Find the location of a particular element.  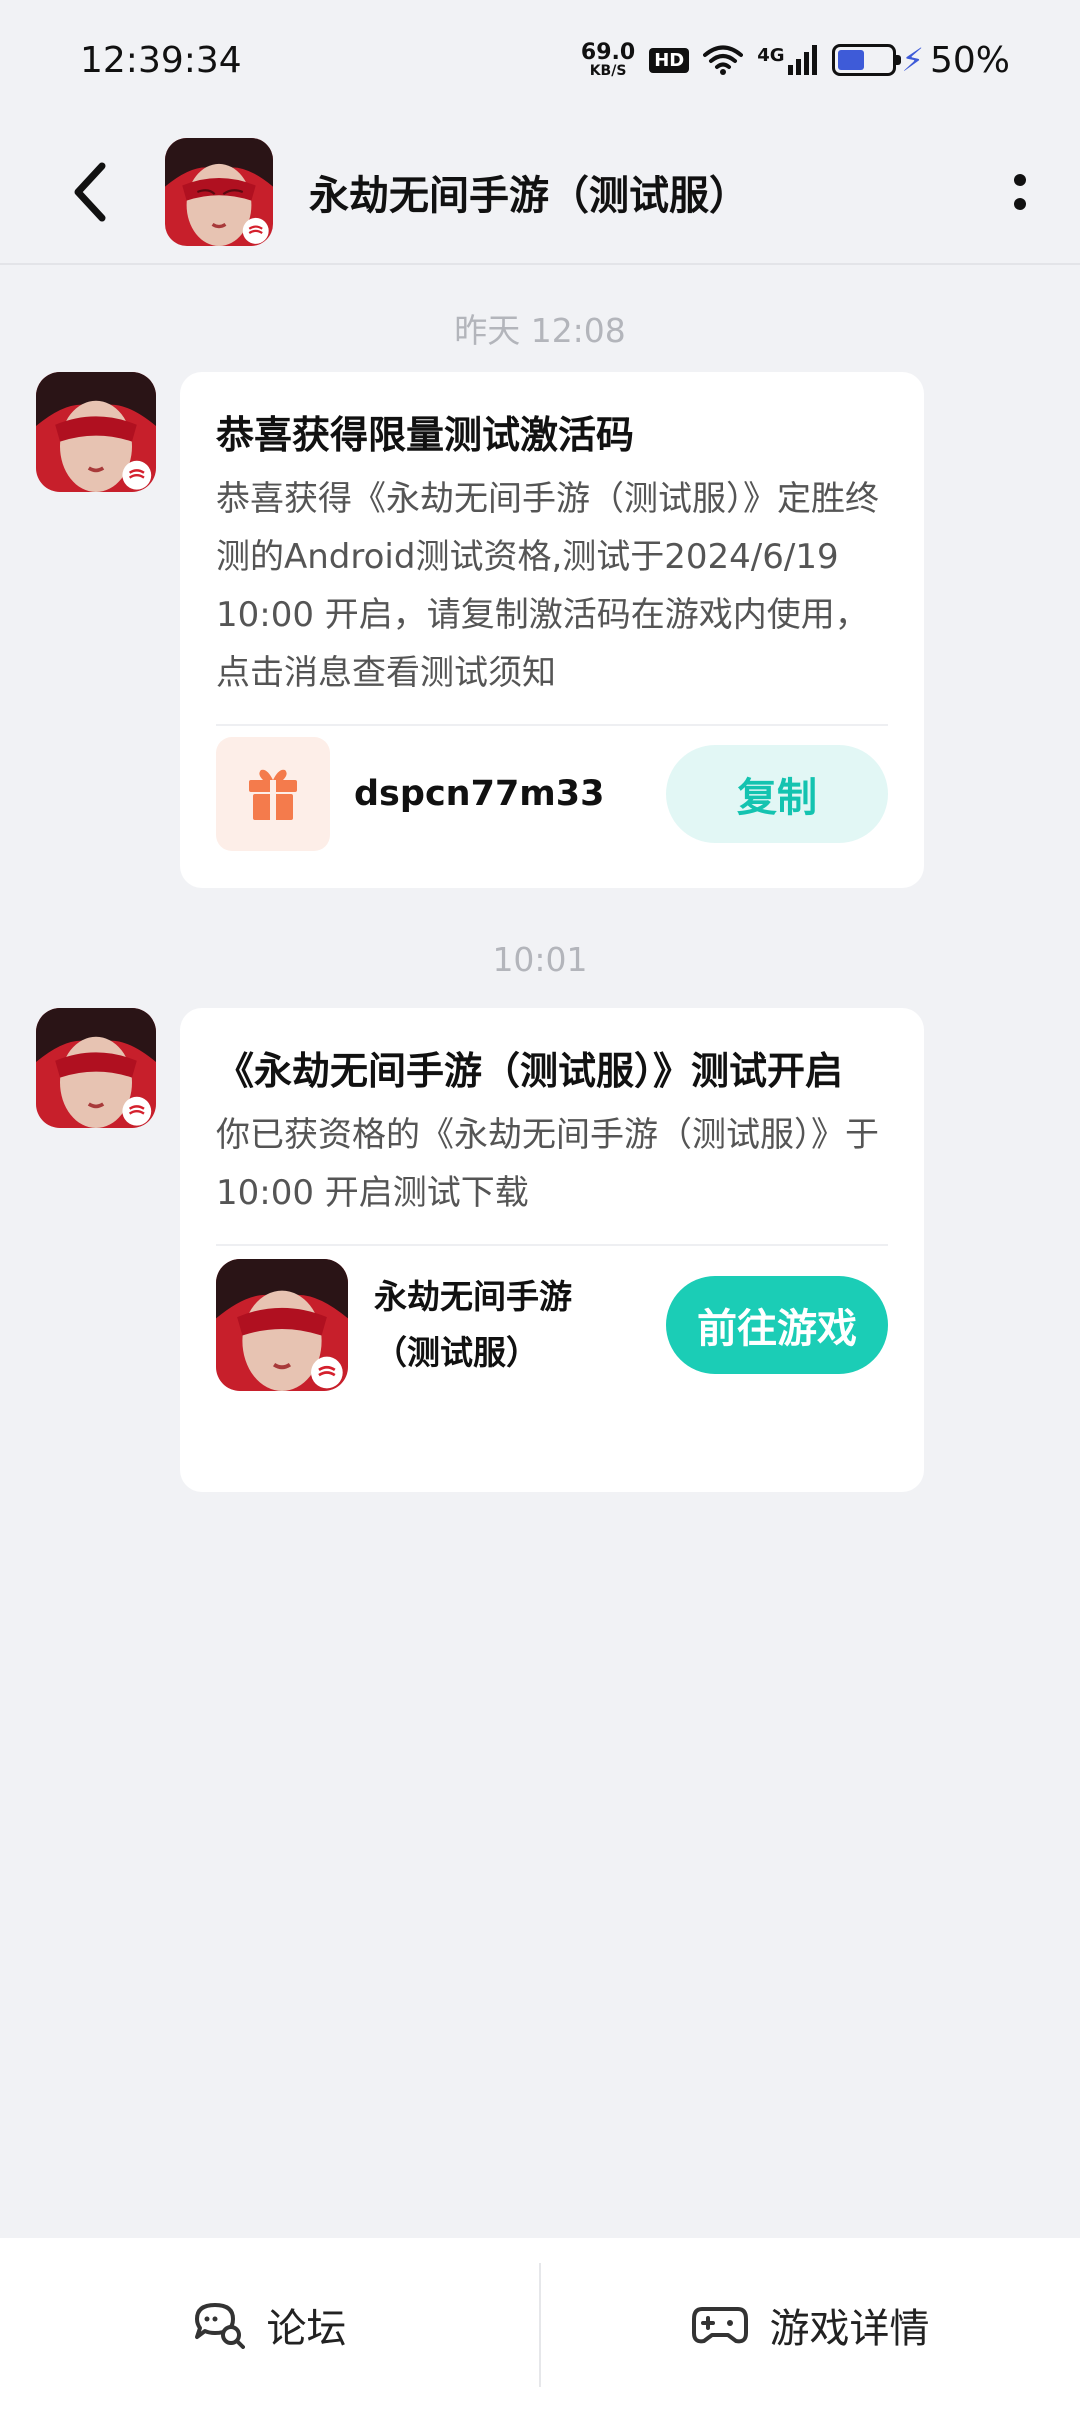

go-to-game-button: 前往游戏 is located at coordinates (777, 1325).